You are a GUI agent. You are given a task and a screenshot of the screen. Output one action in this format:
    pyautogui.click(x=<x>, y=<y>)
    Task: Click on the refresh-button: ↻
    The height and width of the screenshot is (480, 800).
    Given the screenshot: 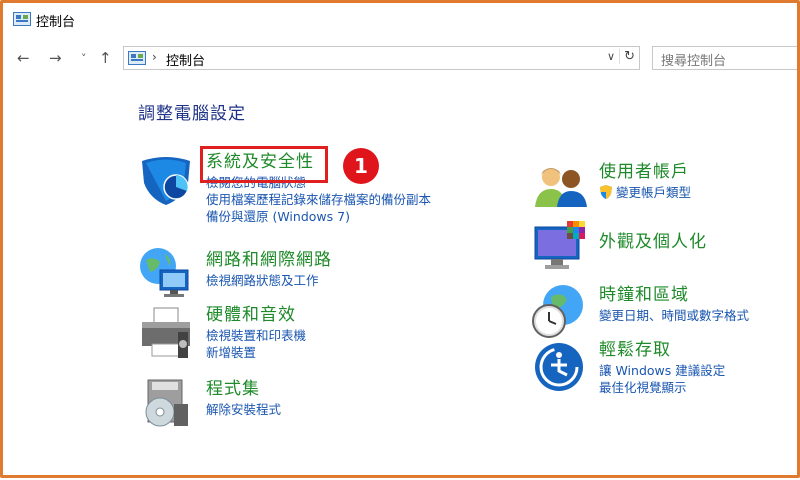 What is the action you would take?
    pyautogui.click(x=627, y=56)
    